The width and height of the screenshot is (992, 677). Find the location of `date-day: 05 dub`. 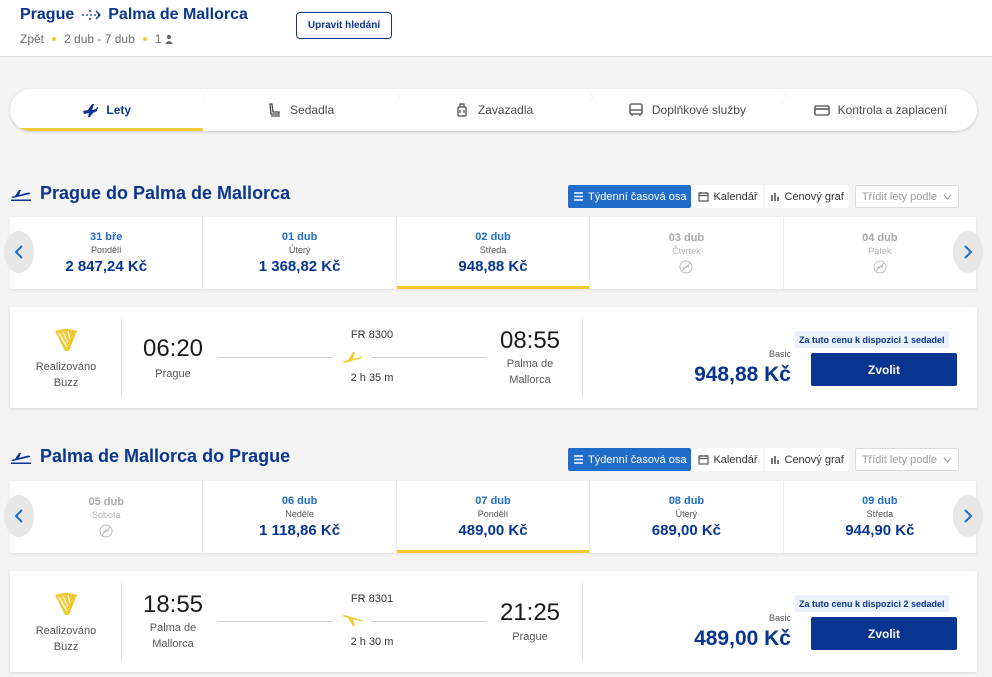

date-day: 05 dub is located at coordinates (106, 502).